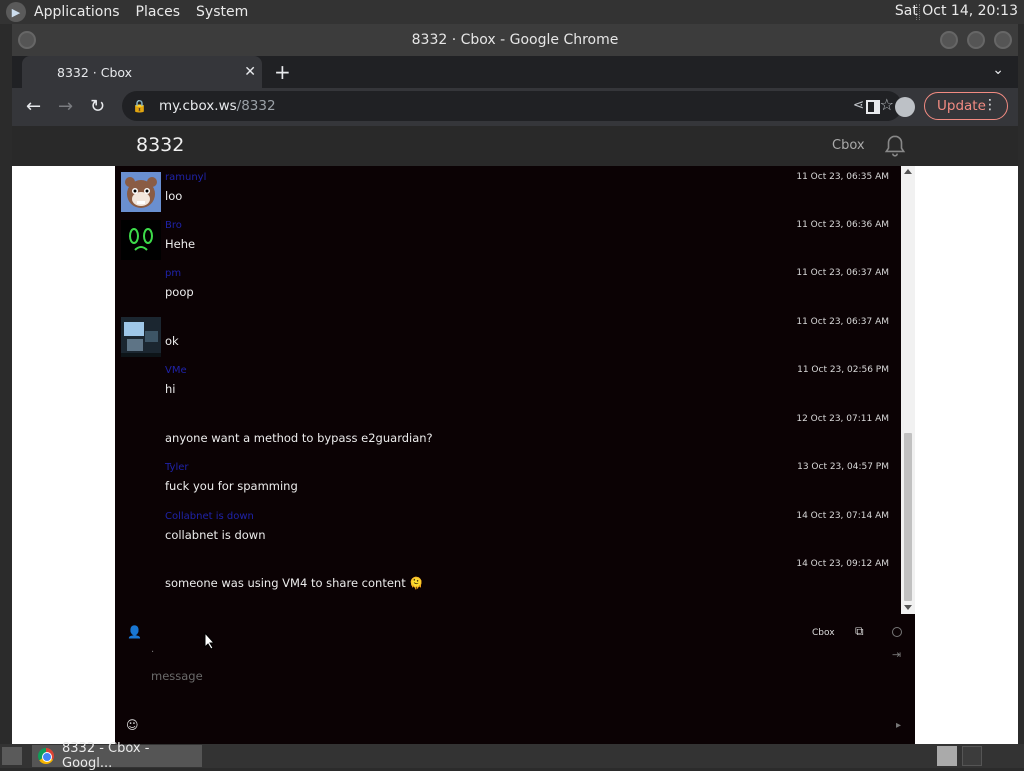 This screenshot has width=1024, height=771. I want to click on message-item: pm 11 Oct 23, 06:37 AM poop, so click(508, 288).